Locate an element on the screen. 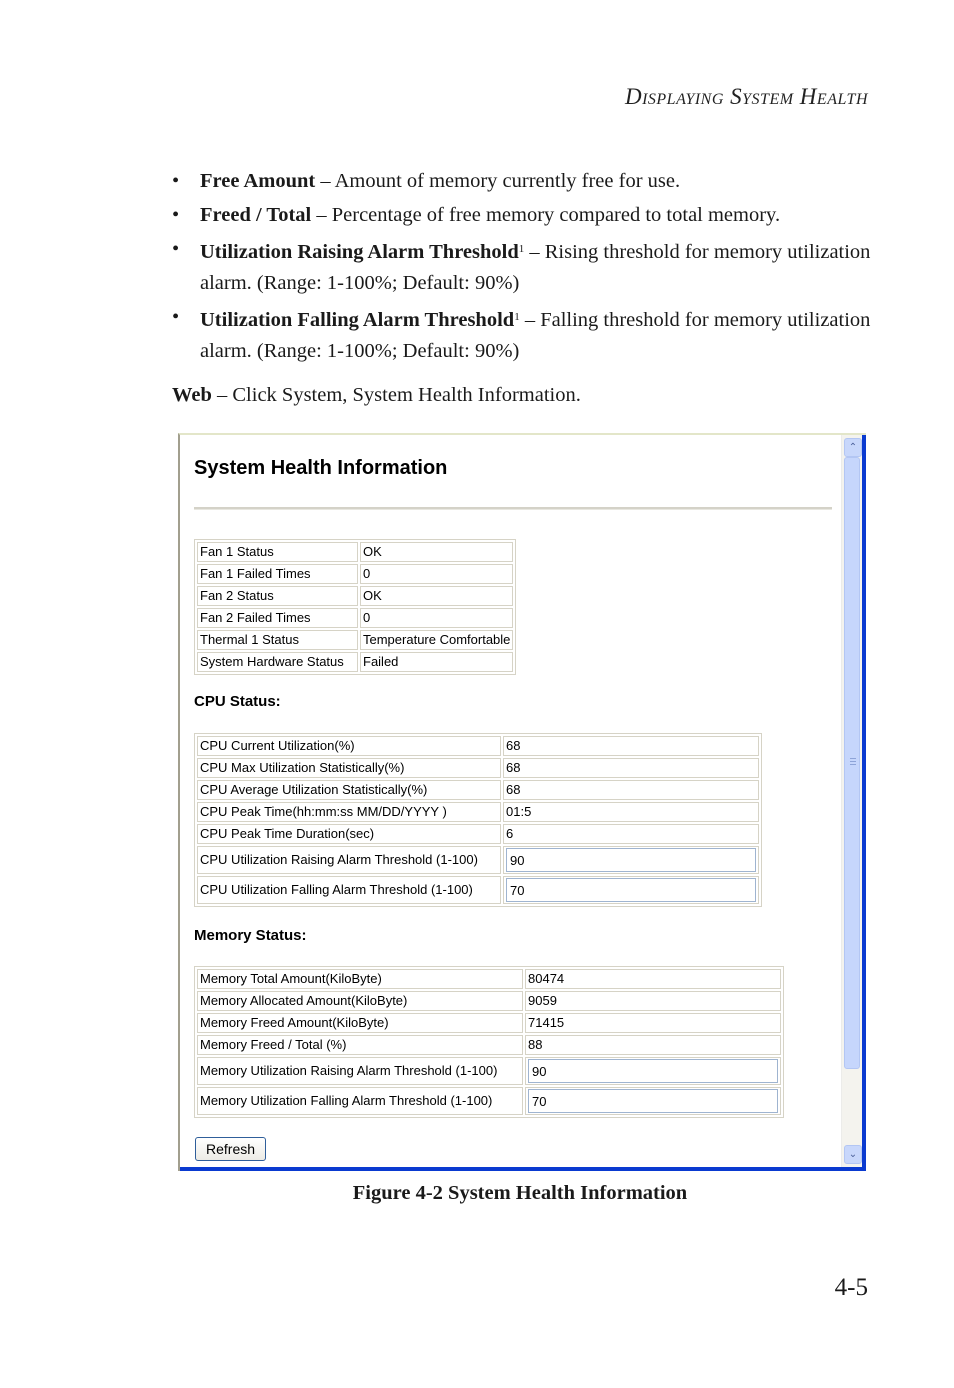 This screenshot has width=954, height=1388. web-label: Web is located at coordinates (192, 395).